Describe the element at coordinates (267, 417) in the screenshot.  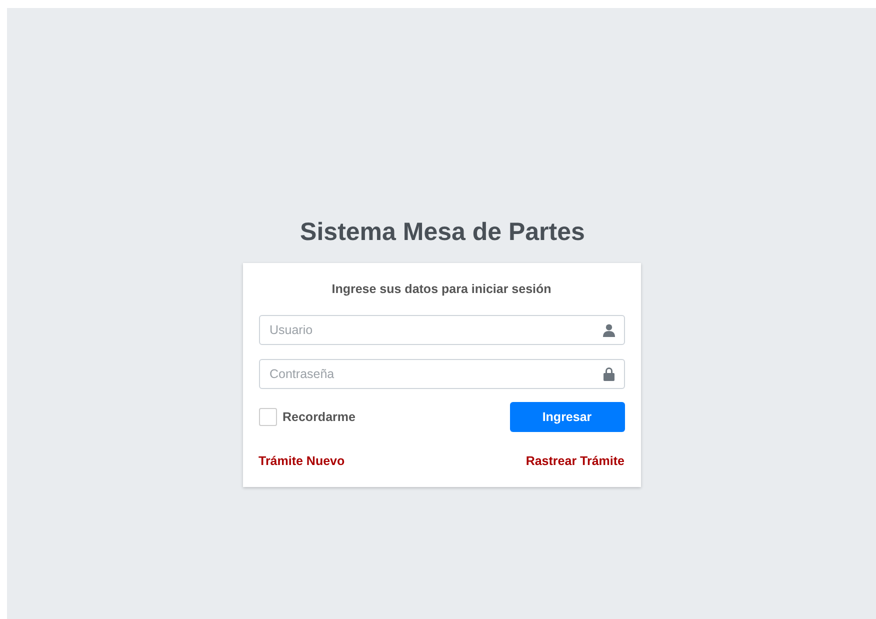
I see `remember-checkbox` at that location.